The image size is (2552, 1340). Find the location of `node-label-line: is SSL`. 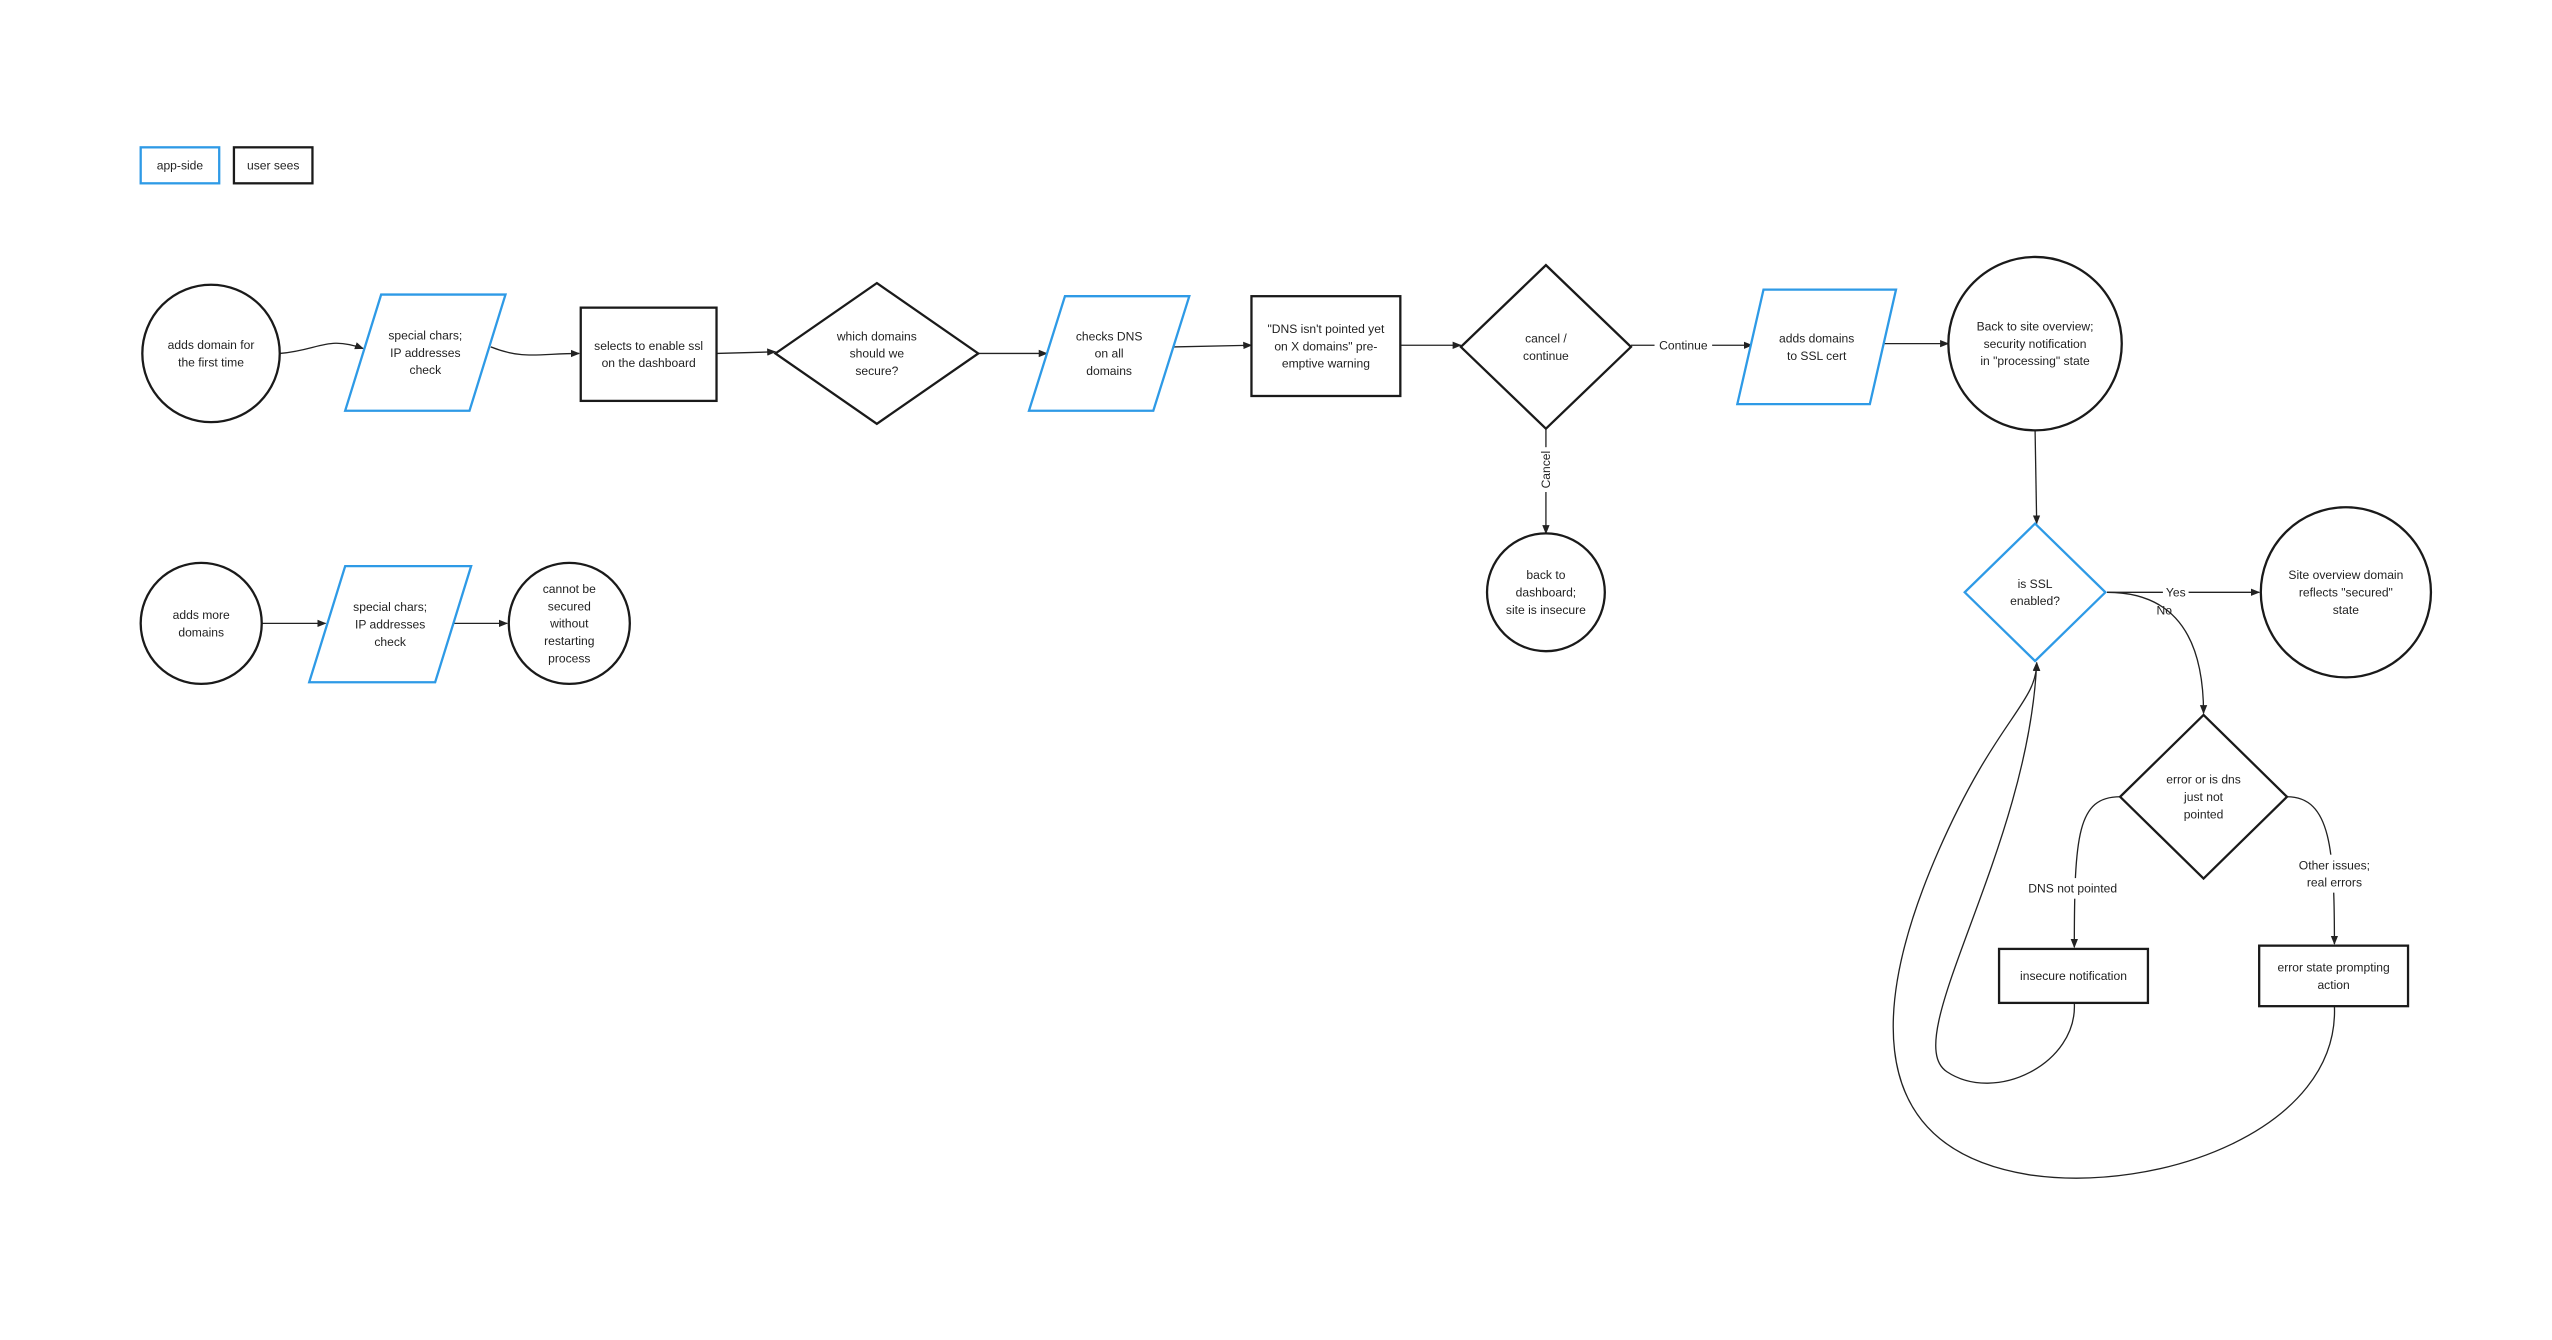

node-label-line: is SSL is located at coordinates (2035, 584).